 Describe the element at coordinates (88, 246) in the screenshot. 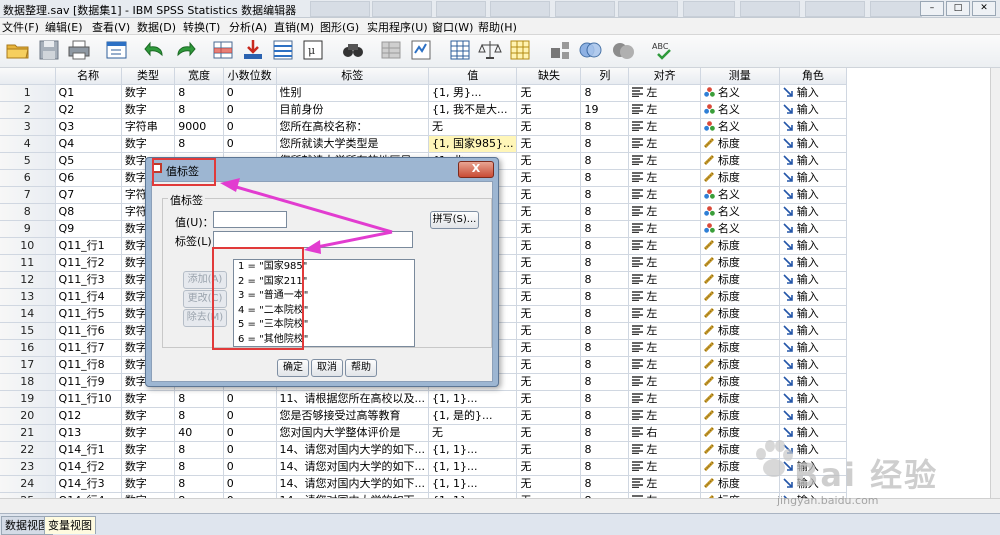

I see `cell-name: Q11_行1` at that location.